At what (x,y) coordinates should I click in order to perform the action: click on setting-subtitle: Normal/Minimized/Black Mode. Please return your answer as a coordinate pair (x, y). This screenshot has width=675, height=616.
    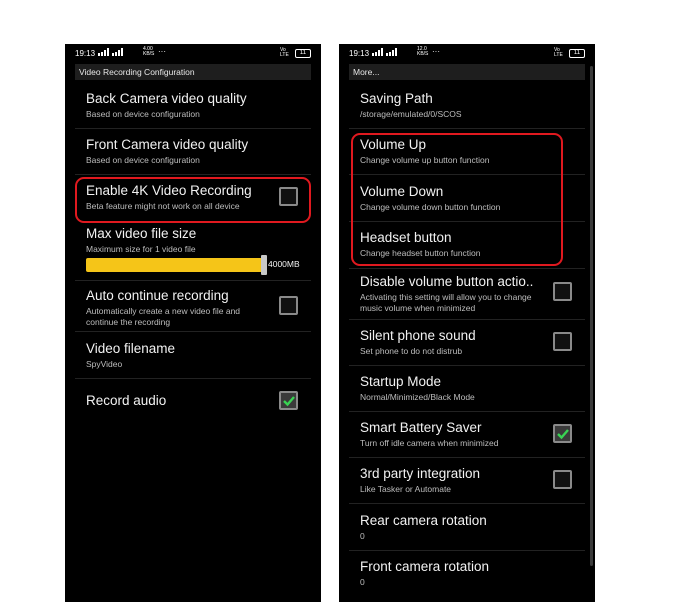
    Looking at the image, I should click on (417, 397).